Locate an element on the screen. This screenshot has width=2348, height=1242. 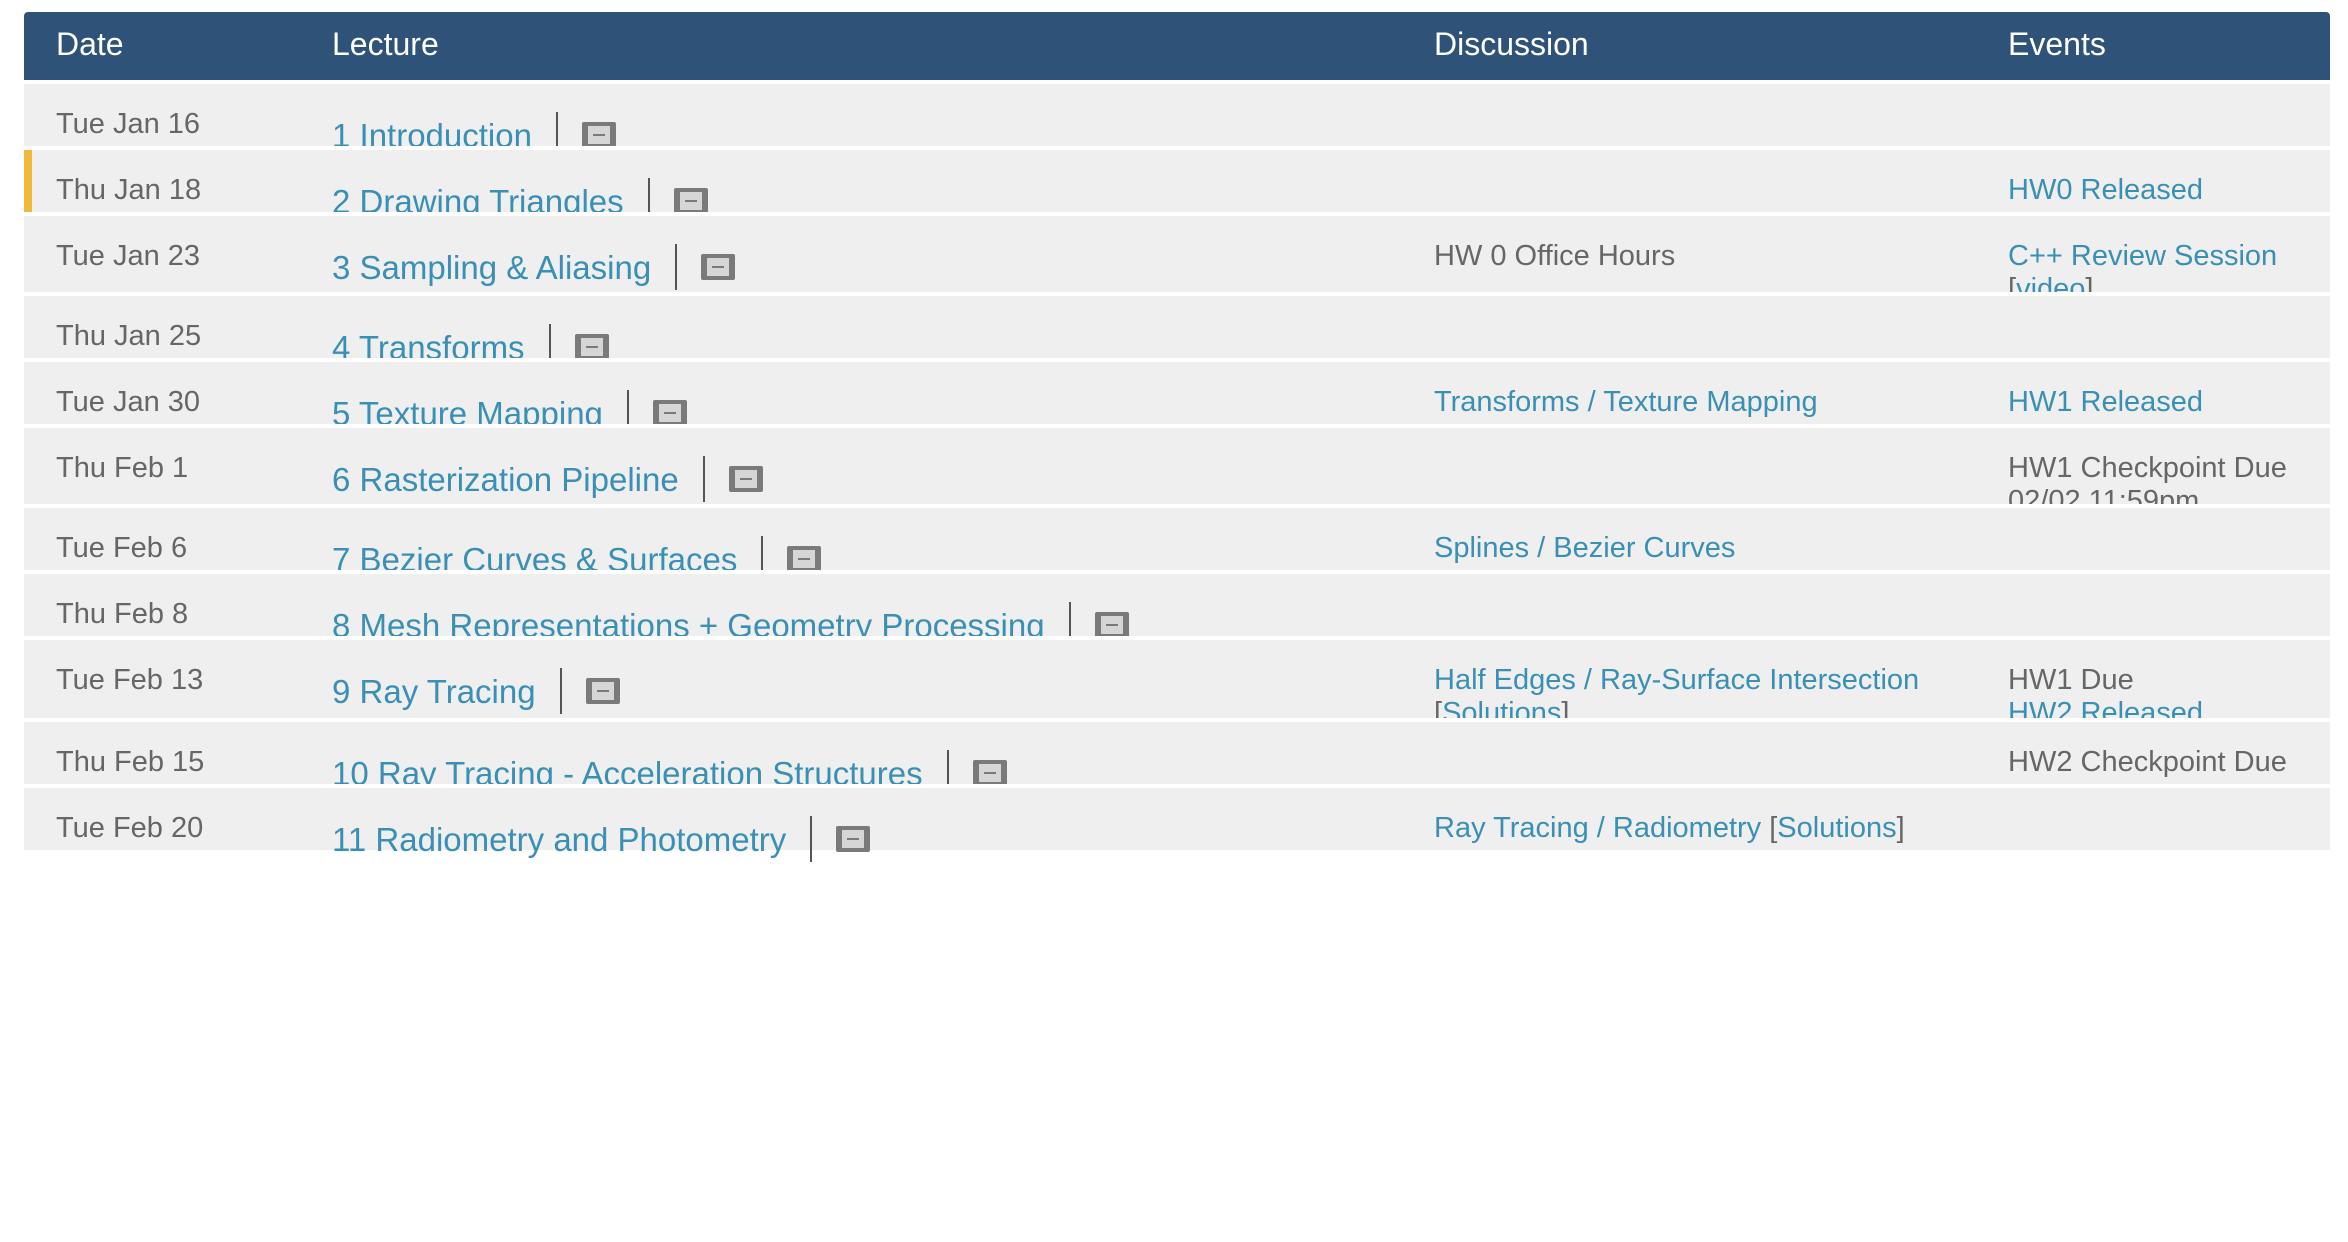
event-line: HW0 Released is located at coordinates (2105, 190).